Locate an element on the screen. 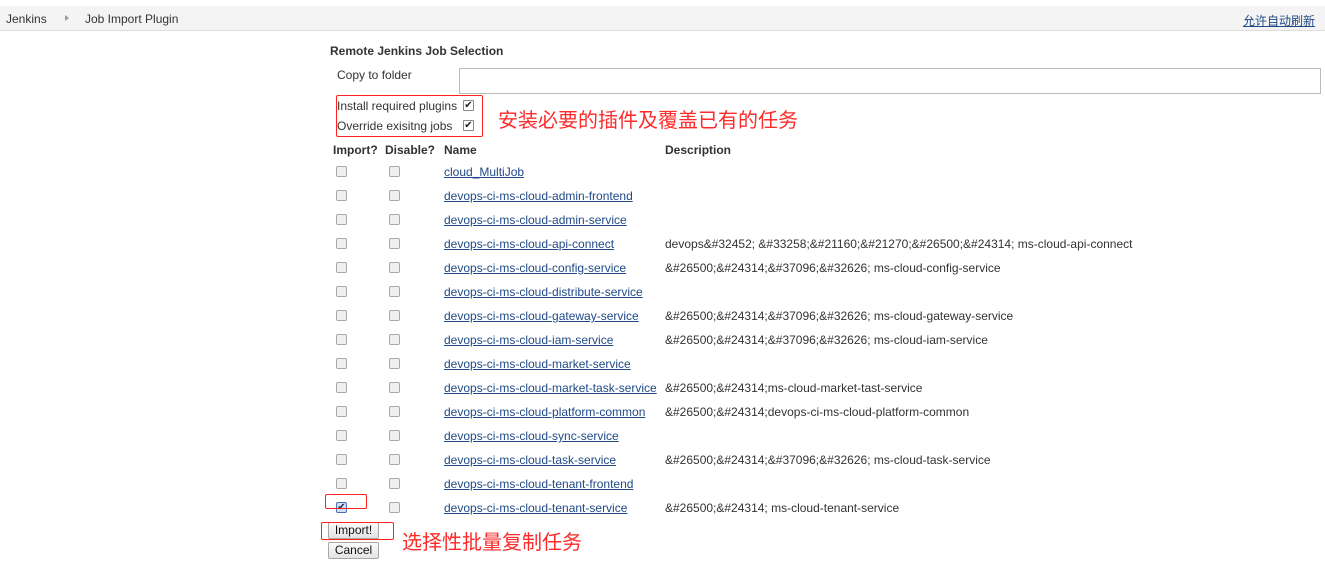  job-name-link: devops-ci-ms-cloud-tenant-service is located at coordinates (535, 508).